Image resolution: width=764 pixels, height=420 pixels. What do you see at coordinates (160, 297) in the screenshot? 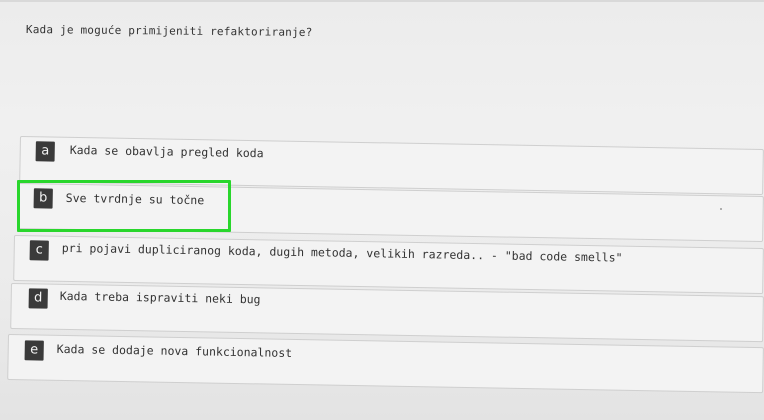
I see `answer-text: Kada treba ispraviti neki bug` at bounding box center [160, 297].